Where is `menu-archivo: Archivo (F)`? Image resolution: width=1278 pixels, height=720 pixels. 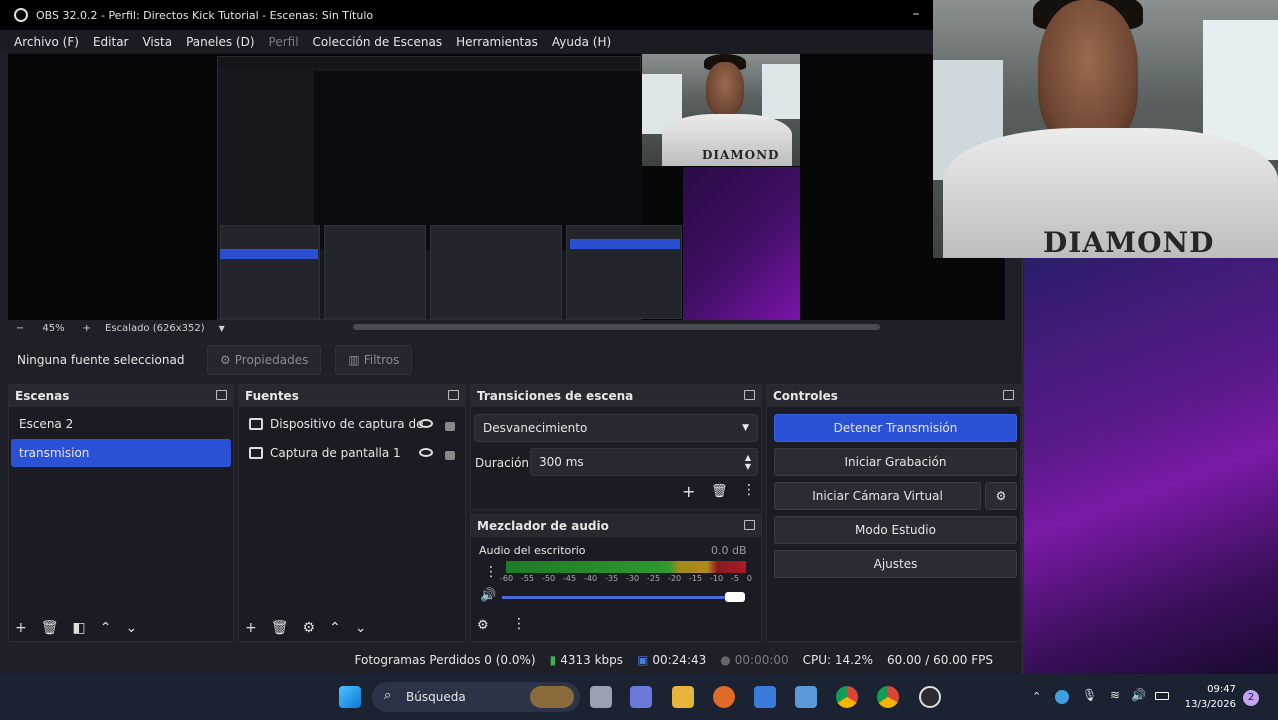 menu-archivo: Archivo (F) is located at coordinates (46, 42).